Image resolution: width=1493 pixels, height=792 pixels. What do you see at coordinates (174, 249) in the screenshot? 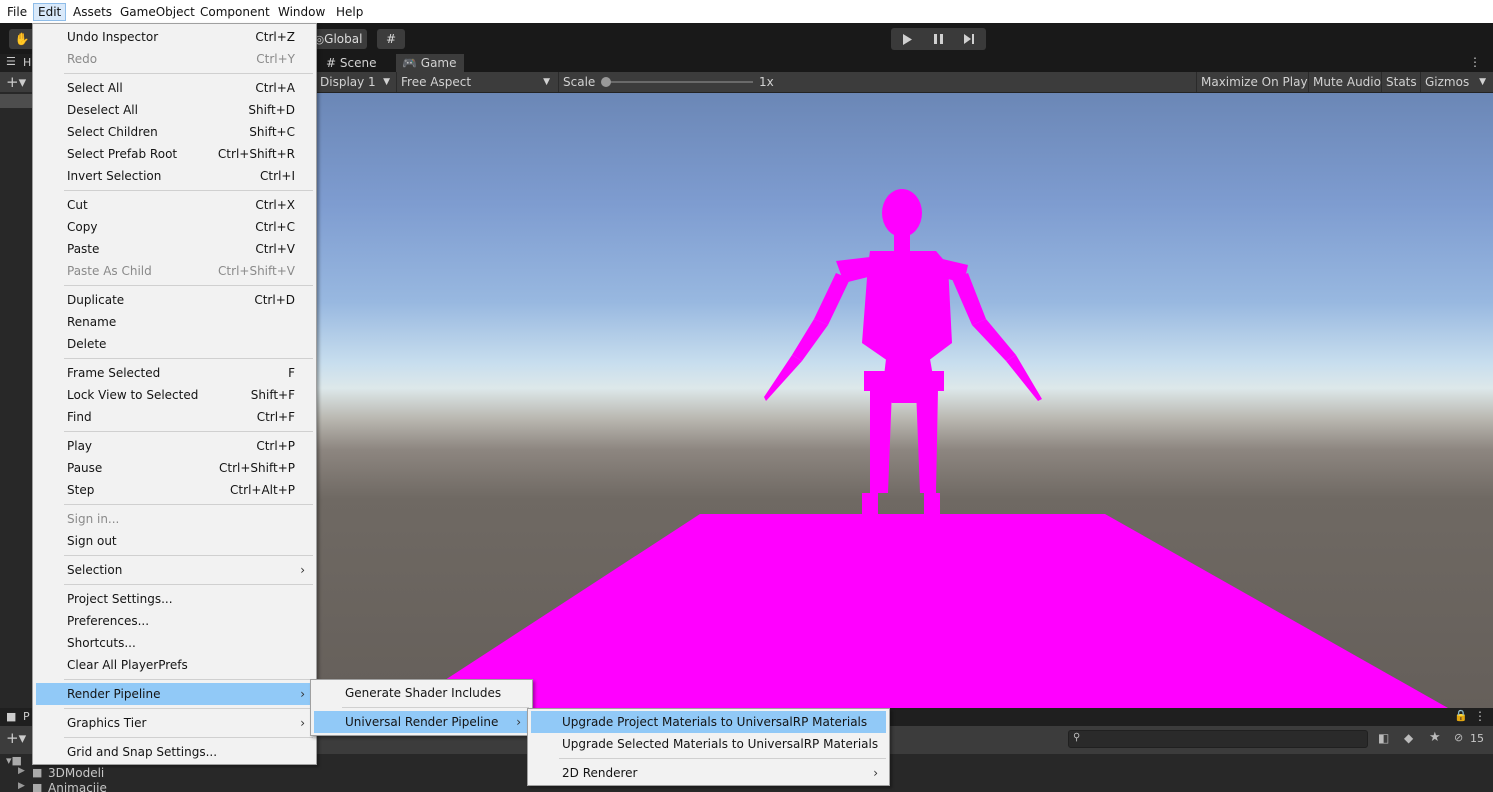
I see `menu-item-paste: Paste Ctrl+V` at bounding box center [174, 249].